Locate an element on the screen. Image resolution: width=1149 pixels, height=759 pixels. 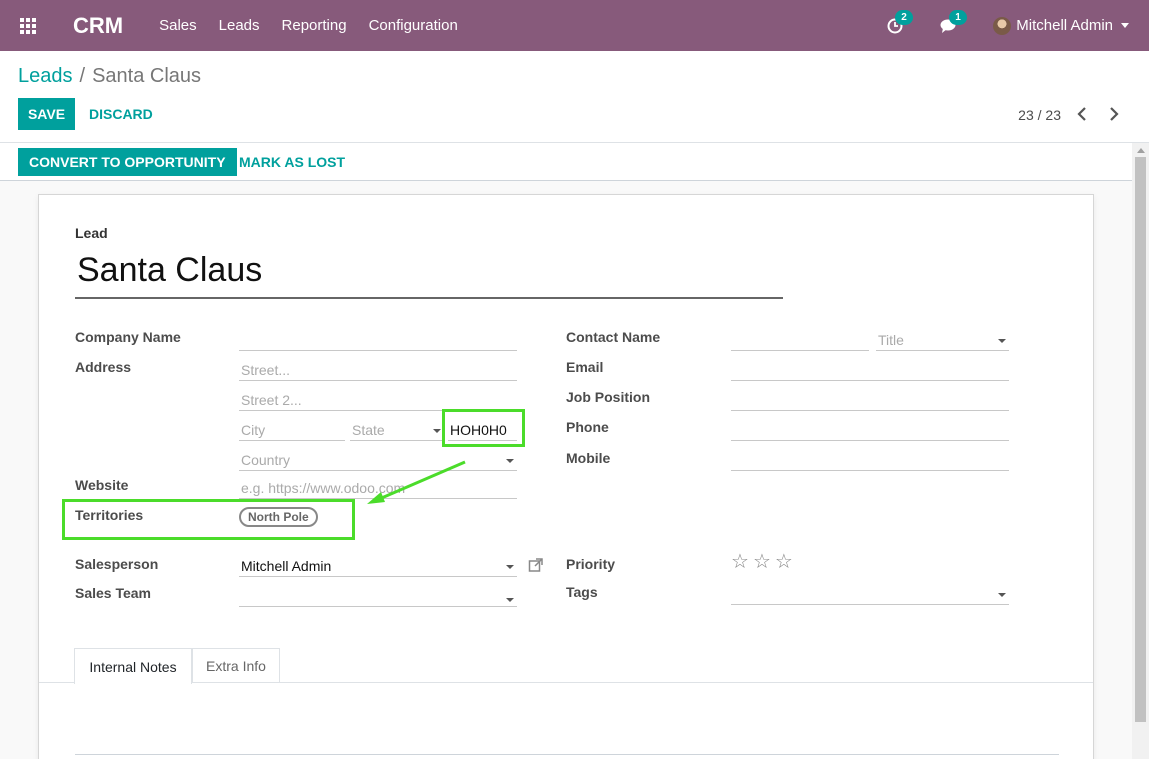
email-label: Email is located at coordinates (585, 367).